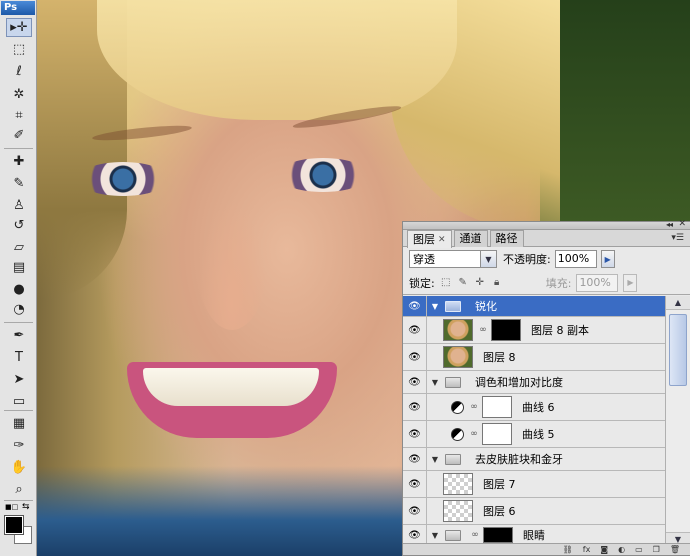 This screenshot has height=556, width=690. What do you see at coordinates (597, 282) in the screenshot?
I see `fill-input: 100%` at bounding box center [597, 282].